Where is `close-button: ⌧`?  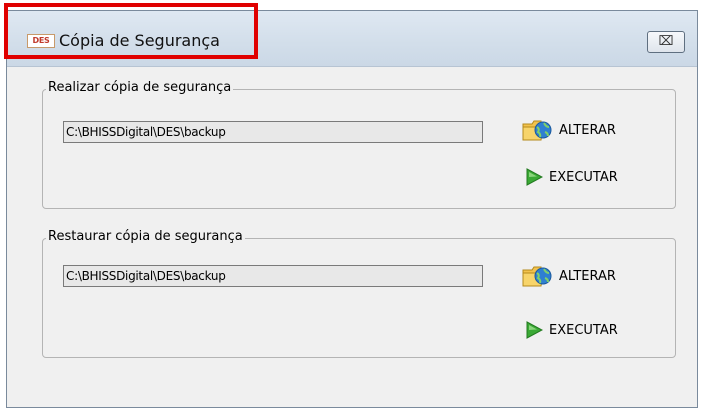 close-button: ⌧ is located at coordinates (666, 42).